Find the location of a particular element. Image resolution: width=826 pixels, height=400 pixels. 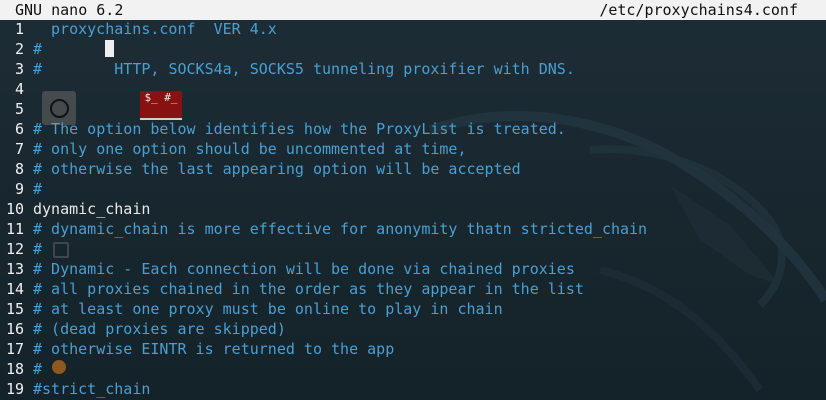

editor-line: 16 # (dead proxies are skipped) is located at coordinates (413, 329).